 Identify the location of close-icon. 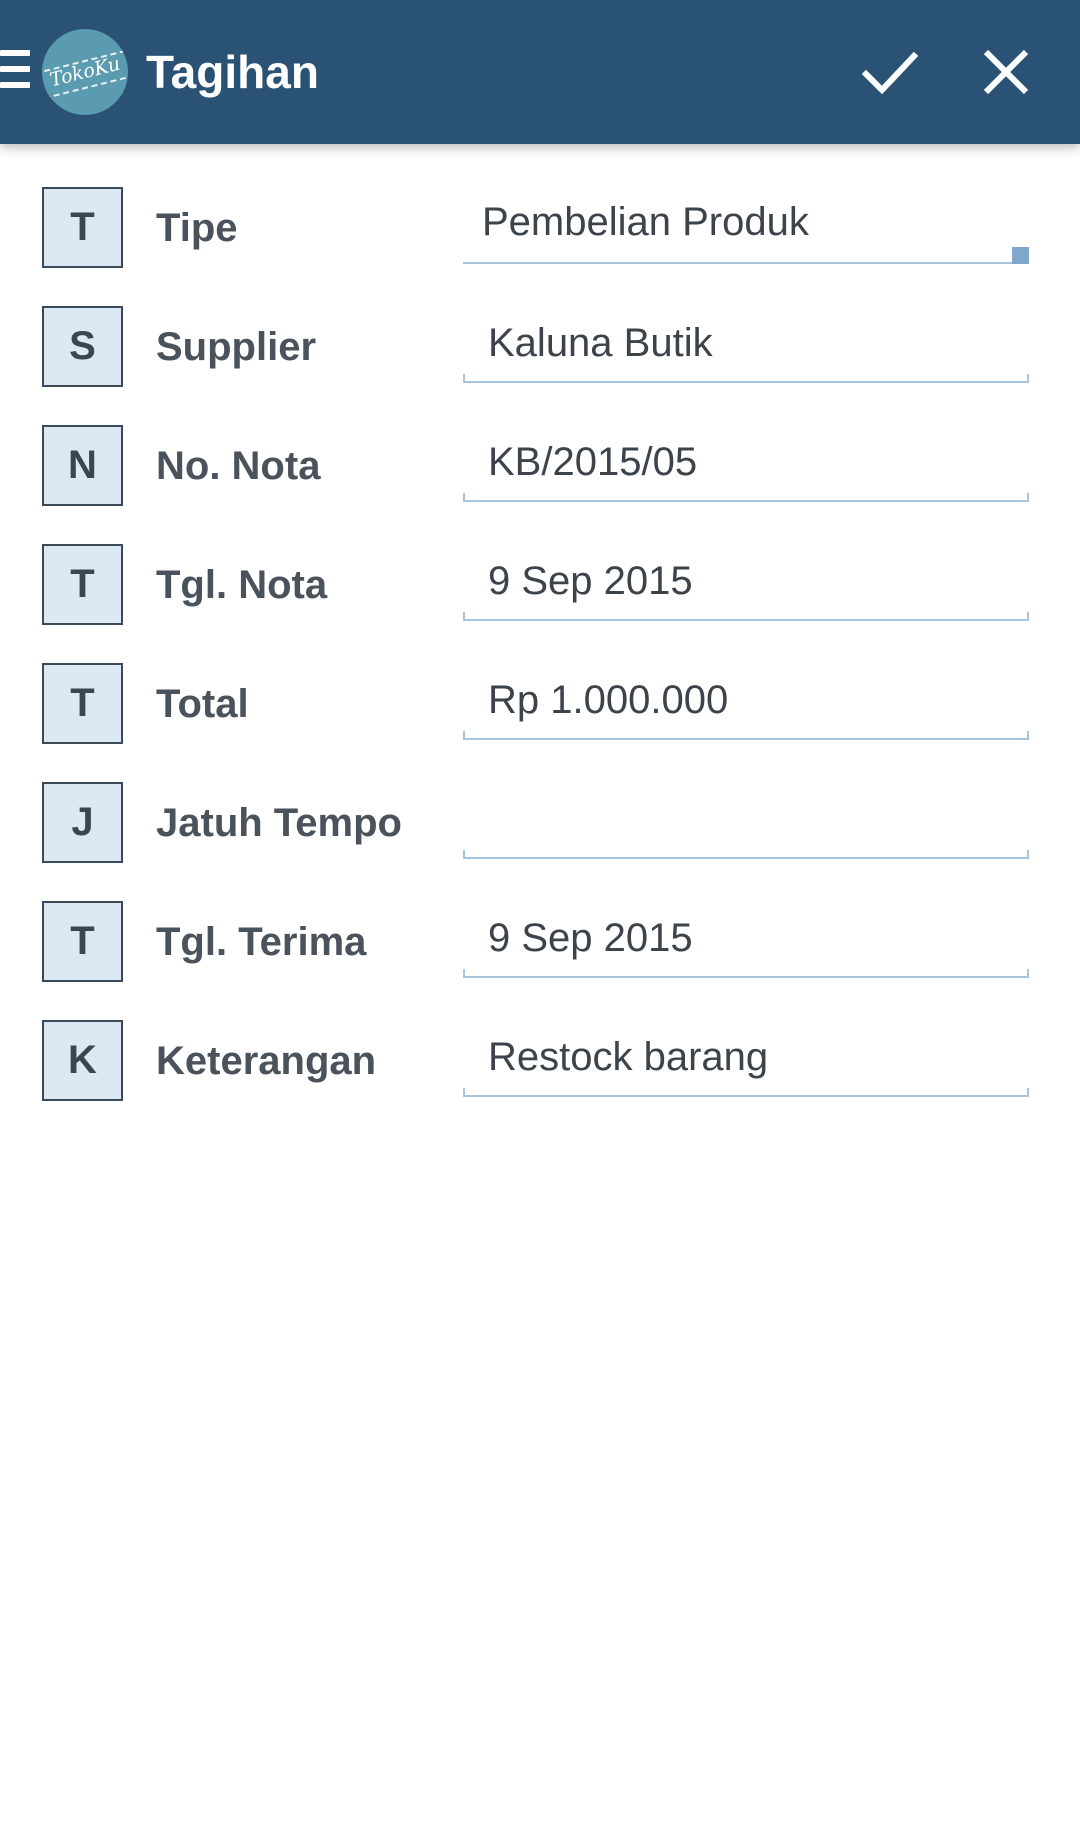
(1006, 72).